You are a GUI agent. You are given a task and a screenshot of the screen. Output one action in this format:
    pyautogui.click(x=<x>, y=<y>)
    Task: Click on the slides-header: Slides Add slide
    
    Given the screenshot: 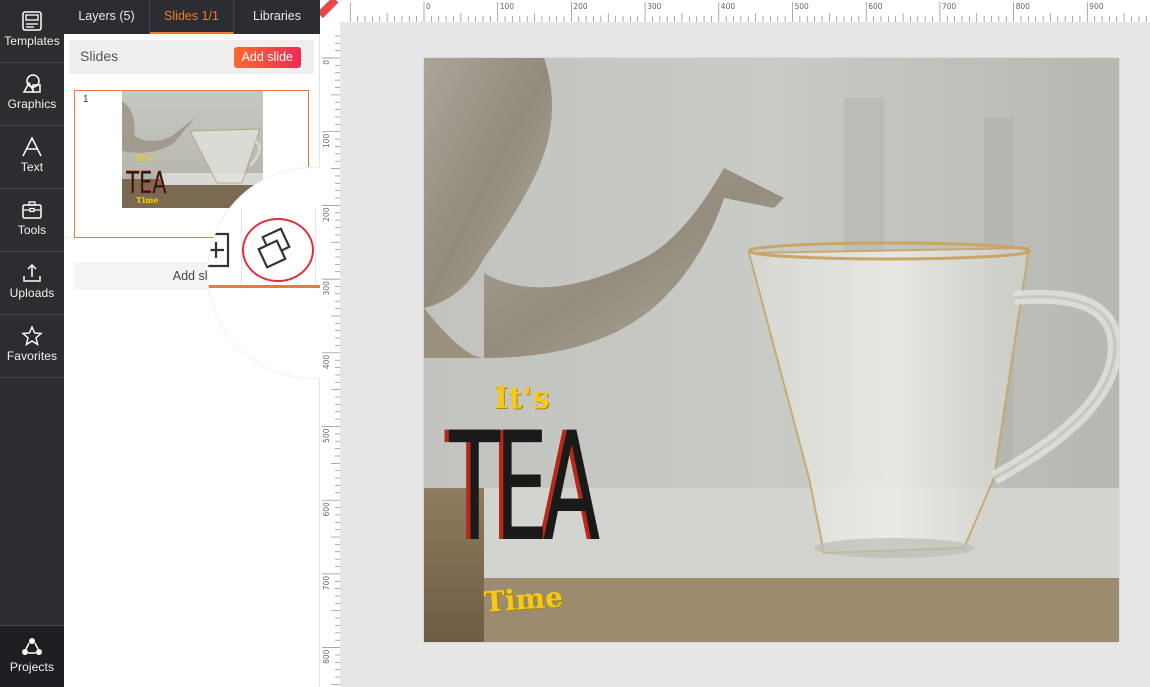 What is the action you would take?
    pyautogui.click(x=191, y=57)
    